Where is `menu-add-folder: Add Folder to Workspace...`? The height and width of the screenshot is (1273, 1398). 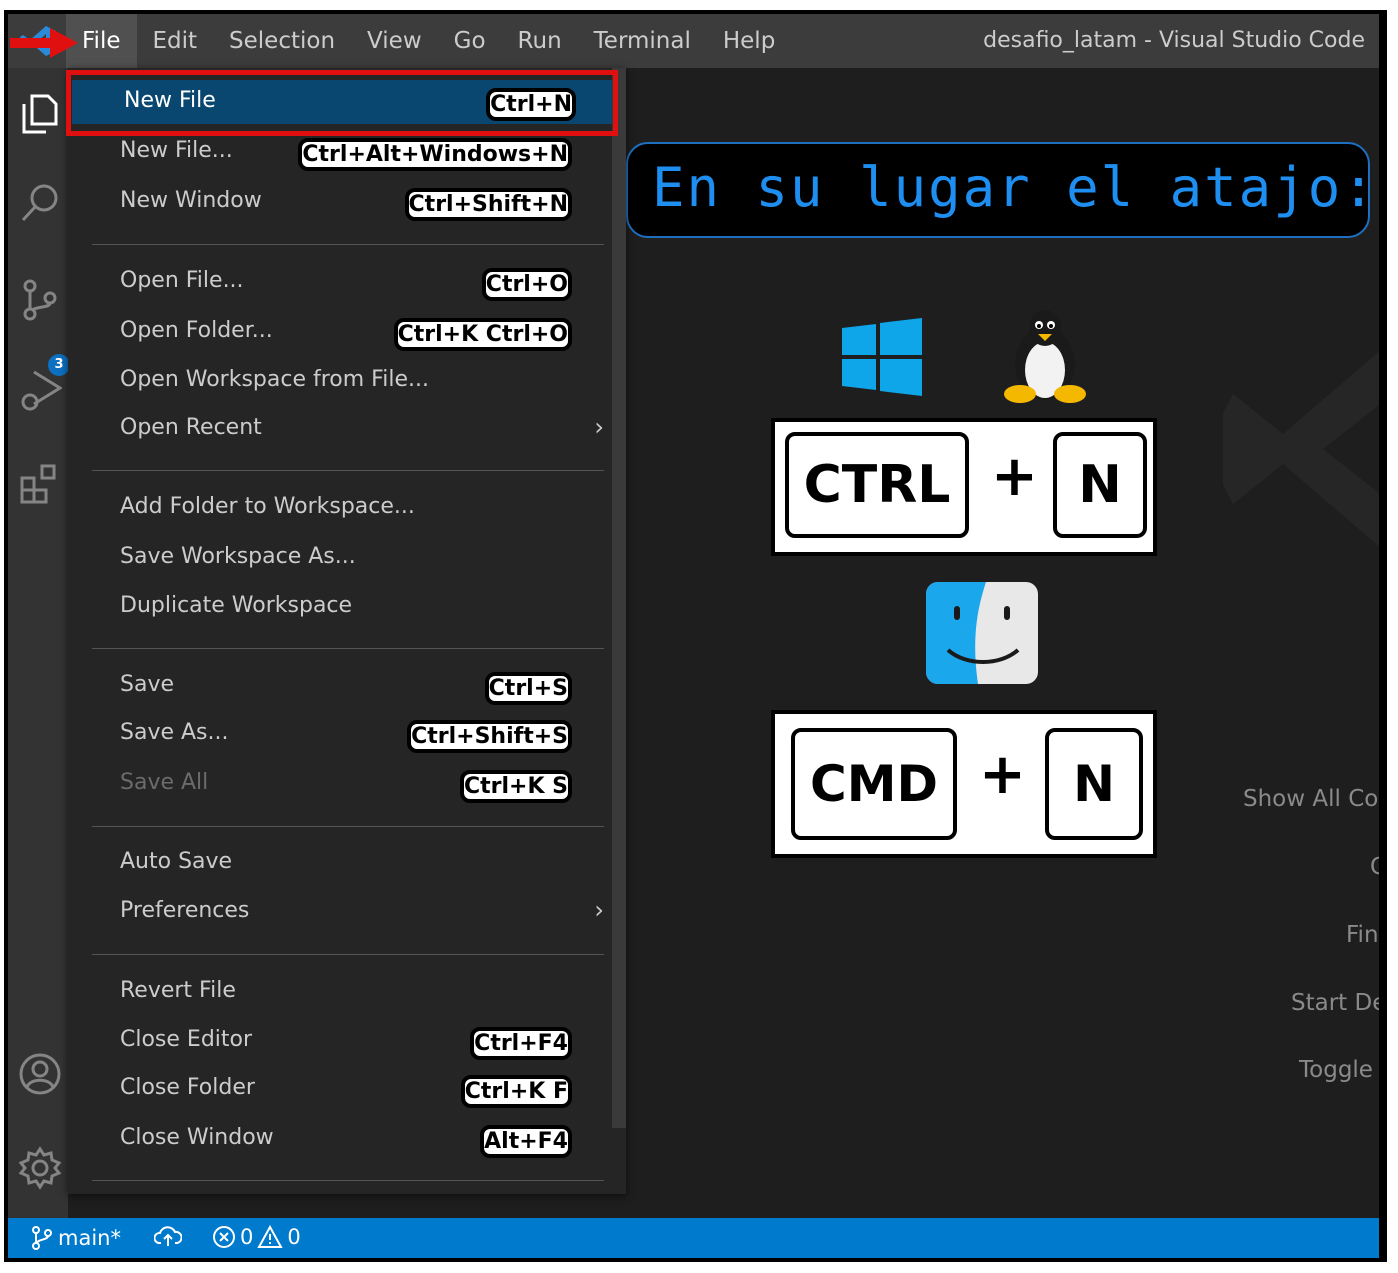 menu-add-folder: Add Folder to Workspace... is located at coordinates (338, 508).